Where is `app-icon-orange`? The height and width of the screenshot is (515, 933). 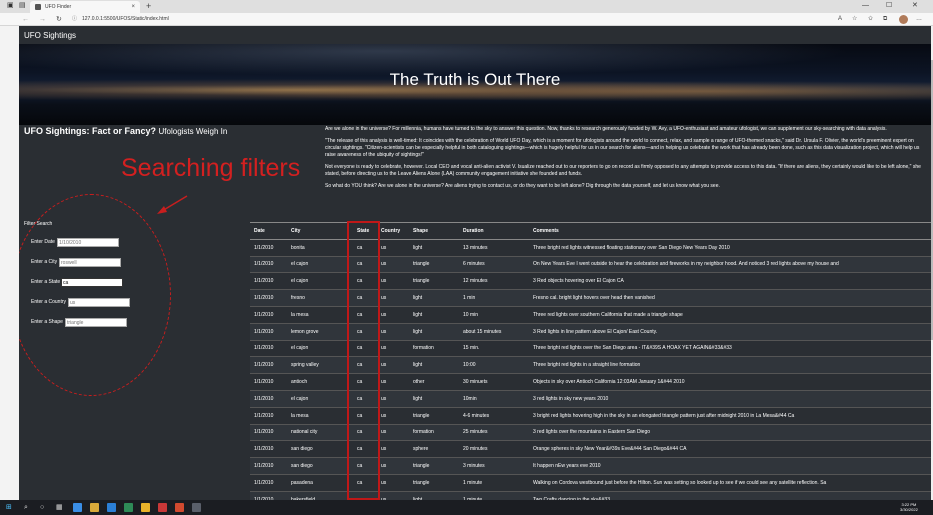 app-icon-orange is located at coordinates (179, 507).